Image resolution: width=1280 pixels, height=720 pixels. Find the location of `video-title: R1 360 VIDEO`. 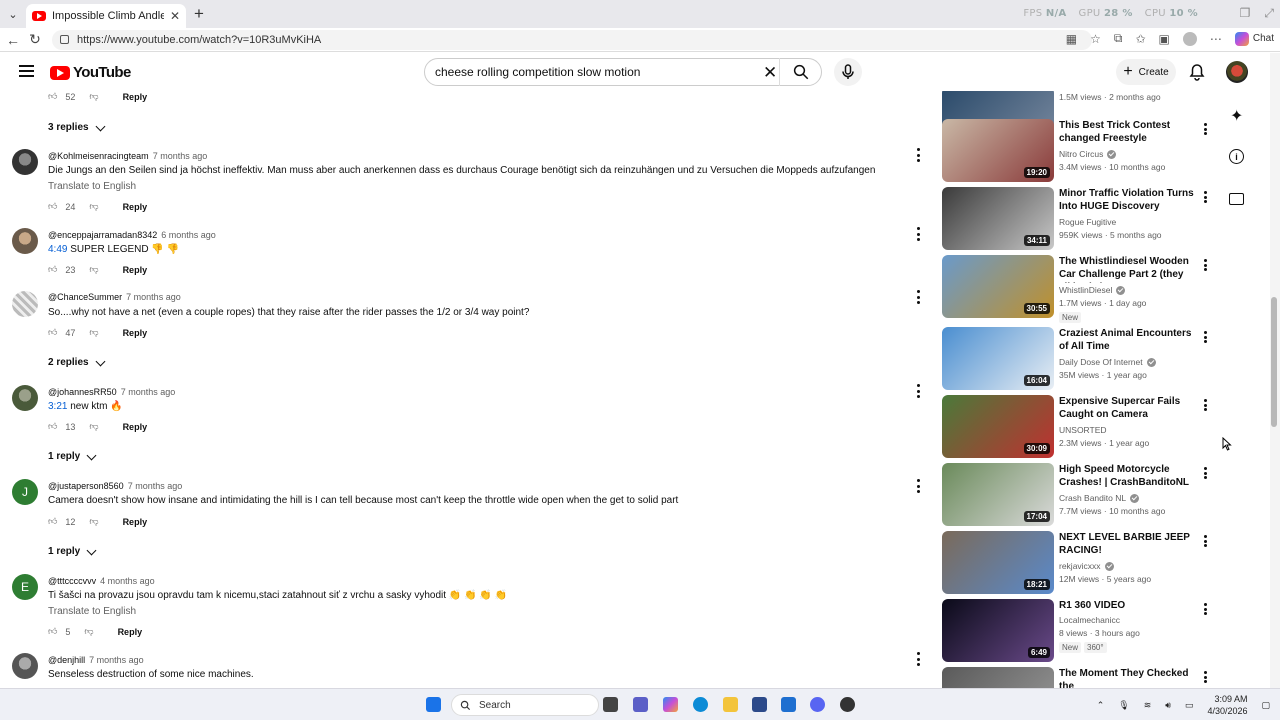

video-title: R1 360 VIDEO is located at coordinates (1128, 605).